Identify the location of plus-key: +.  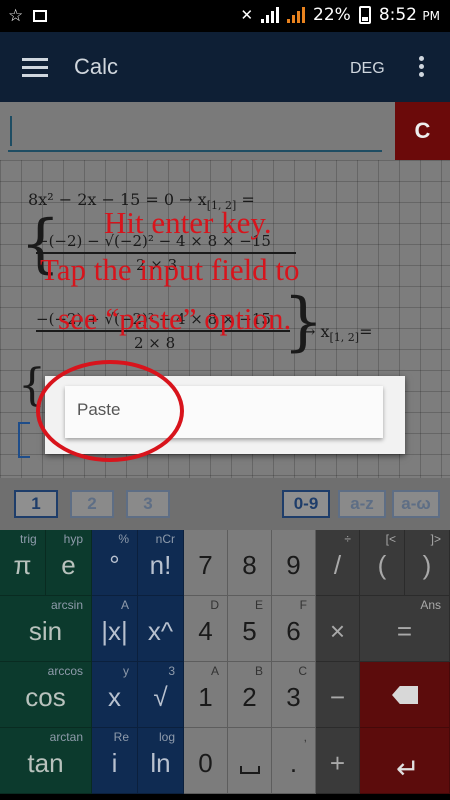
(338, 761).